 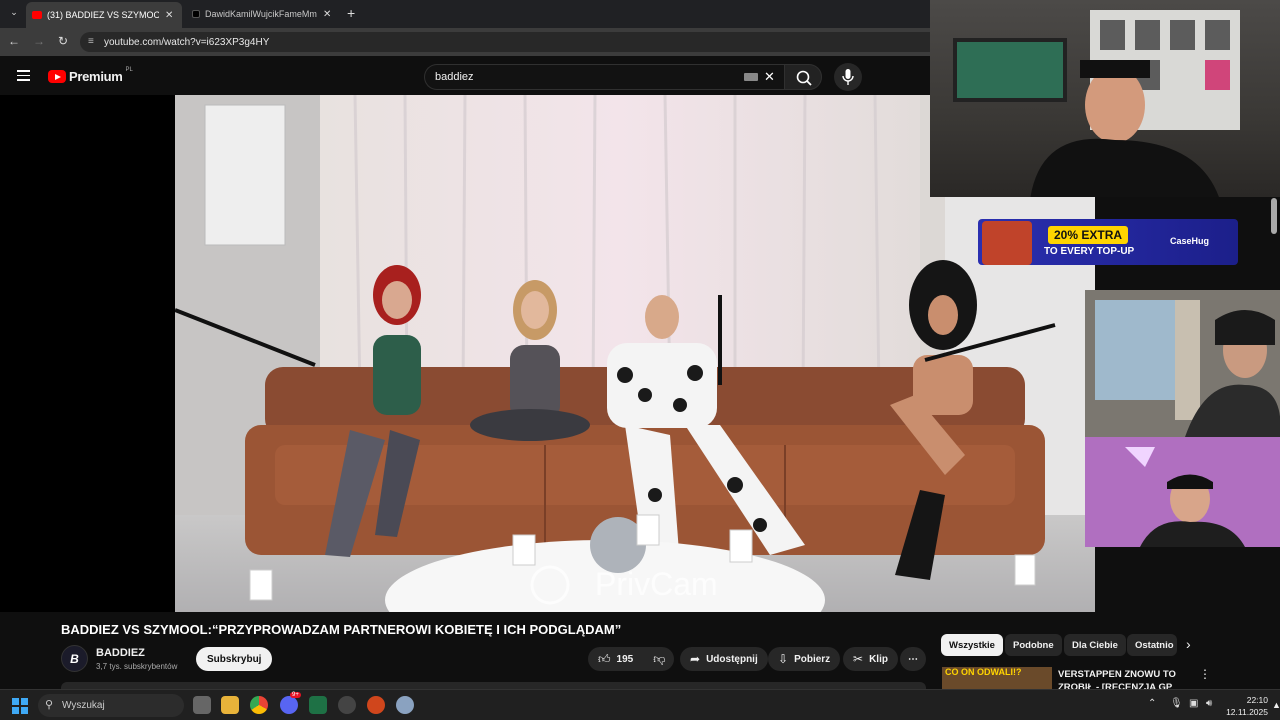 I want to click on address-text: youtube.com/watch?v=i623XP3g4HY, so click(x=187, y=42).